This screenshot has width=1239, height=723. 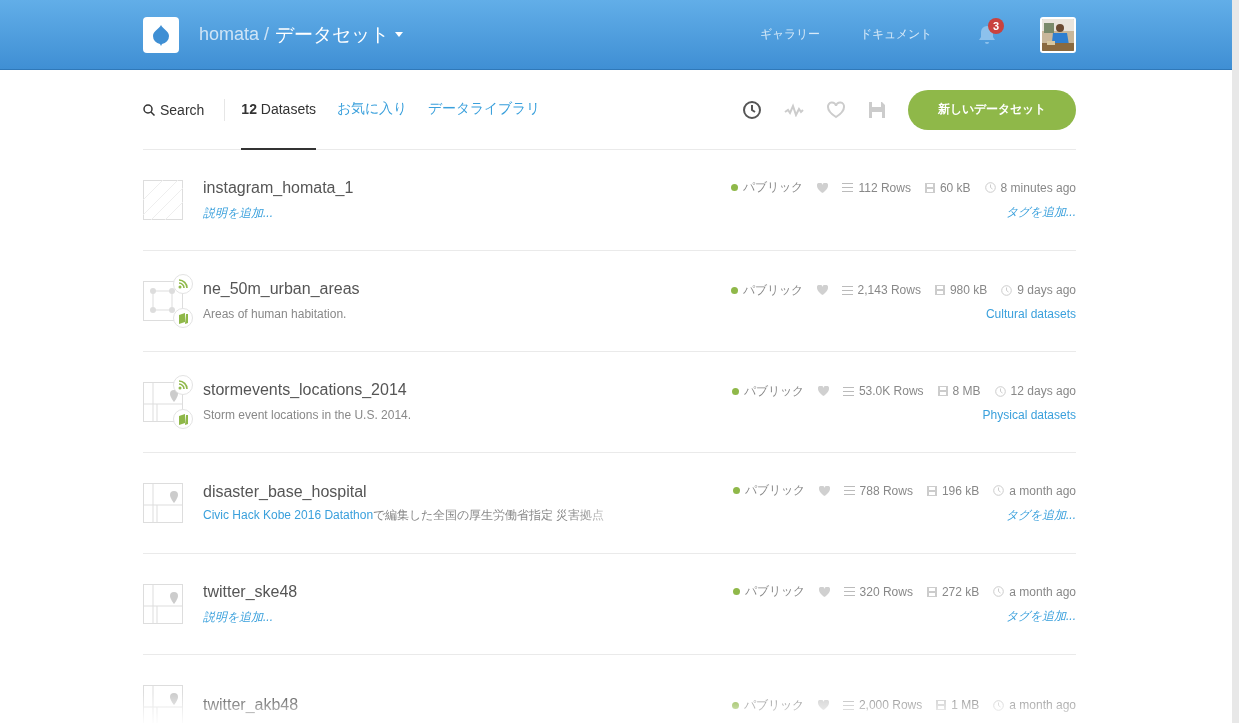 I want to click on row-count: 112 Rows, so click(x=884, y=187).